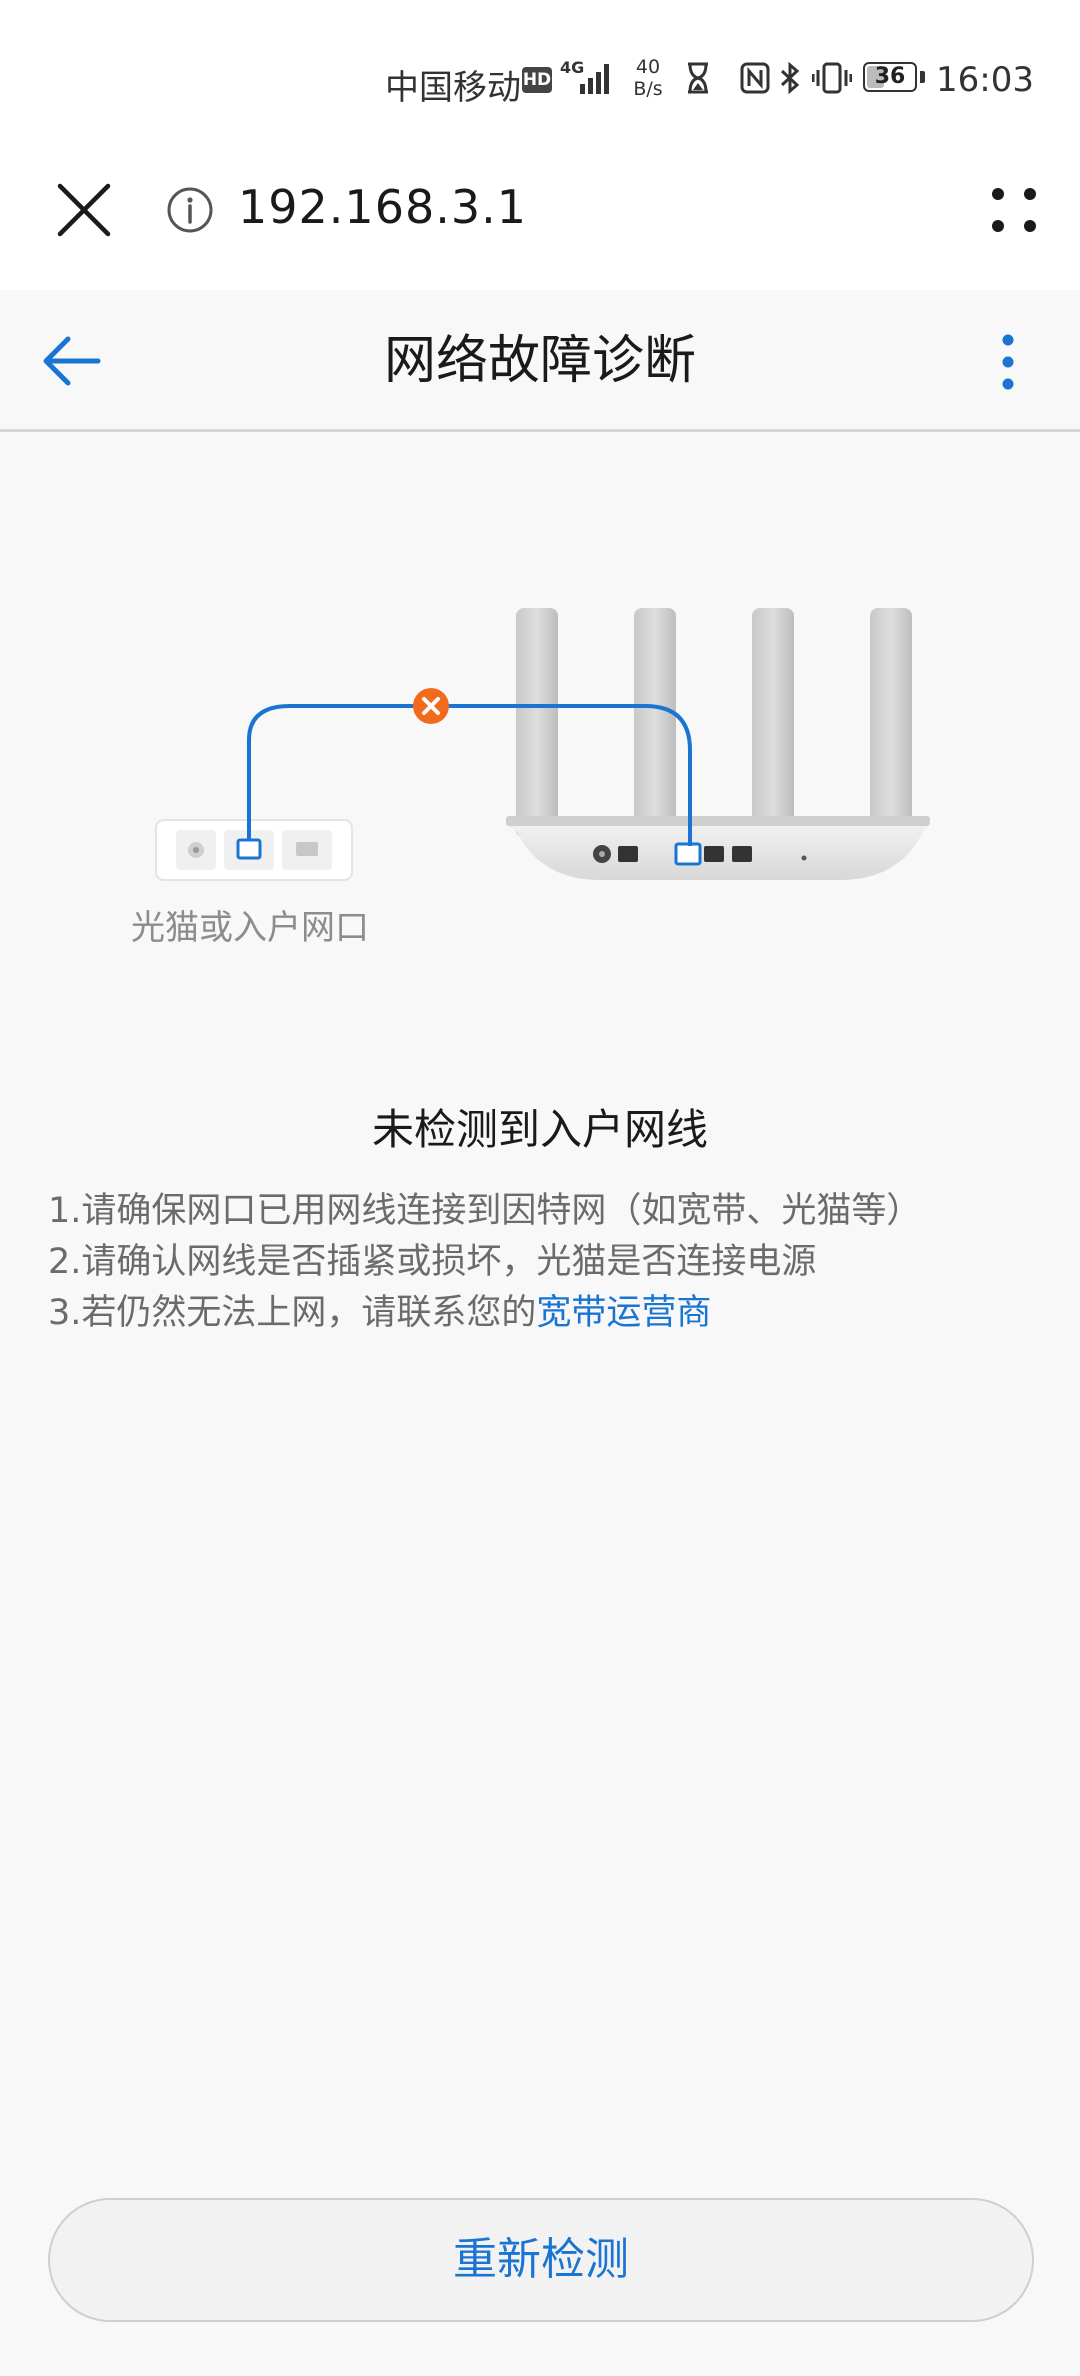 This screenshot has height=2376, width=1080. I want to click on network-speed: 40 B/s, so click(648, 78).